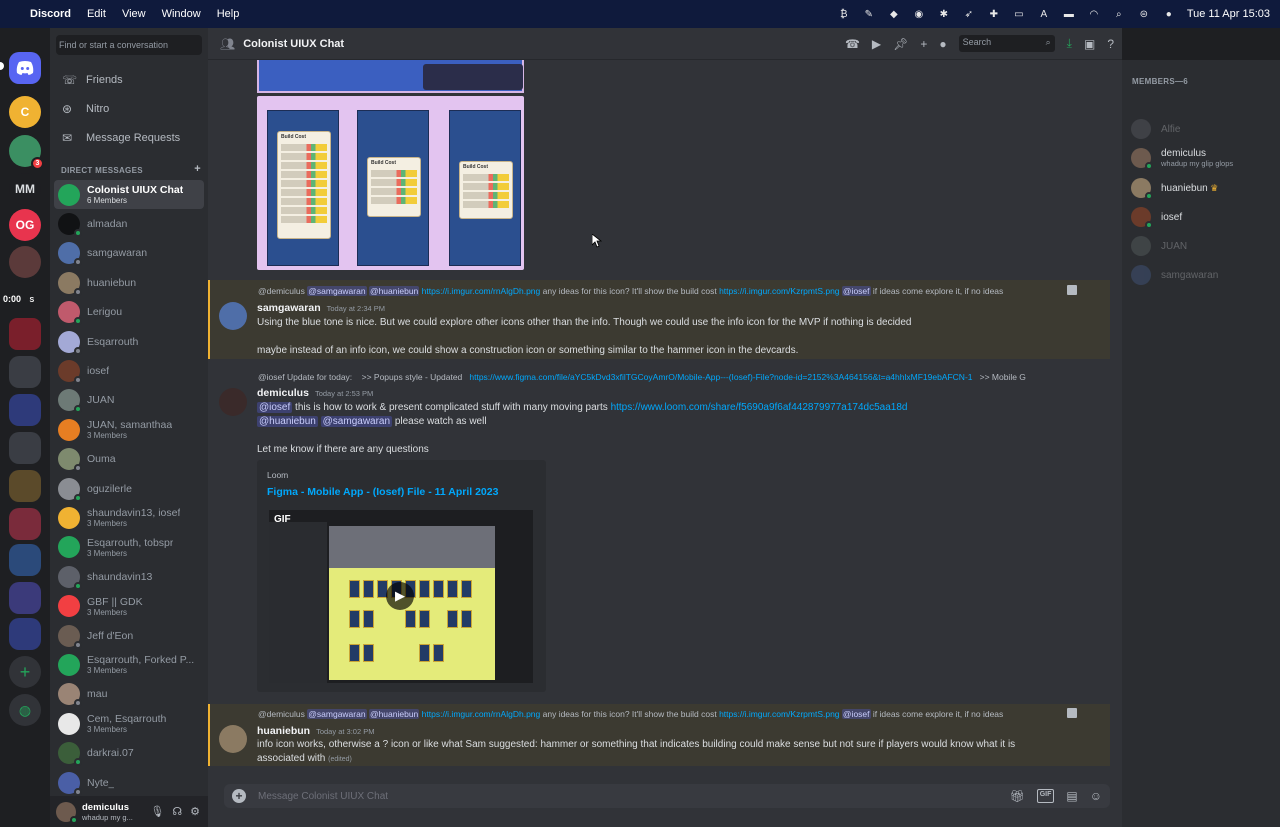  I want to click on member-item: demiculus whadup my glip glops, so click(1201, 158).